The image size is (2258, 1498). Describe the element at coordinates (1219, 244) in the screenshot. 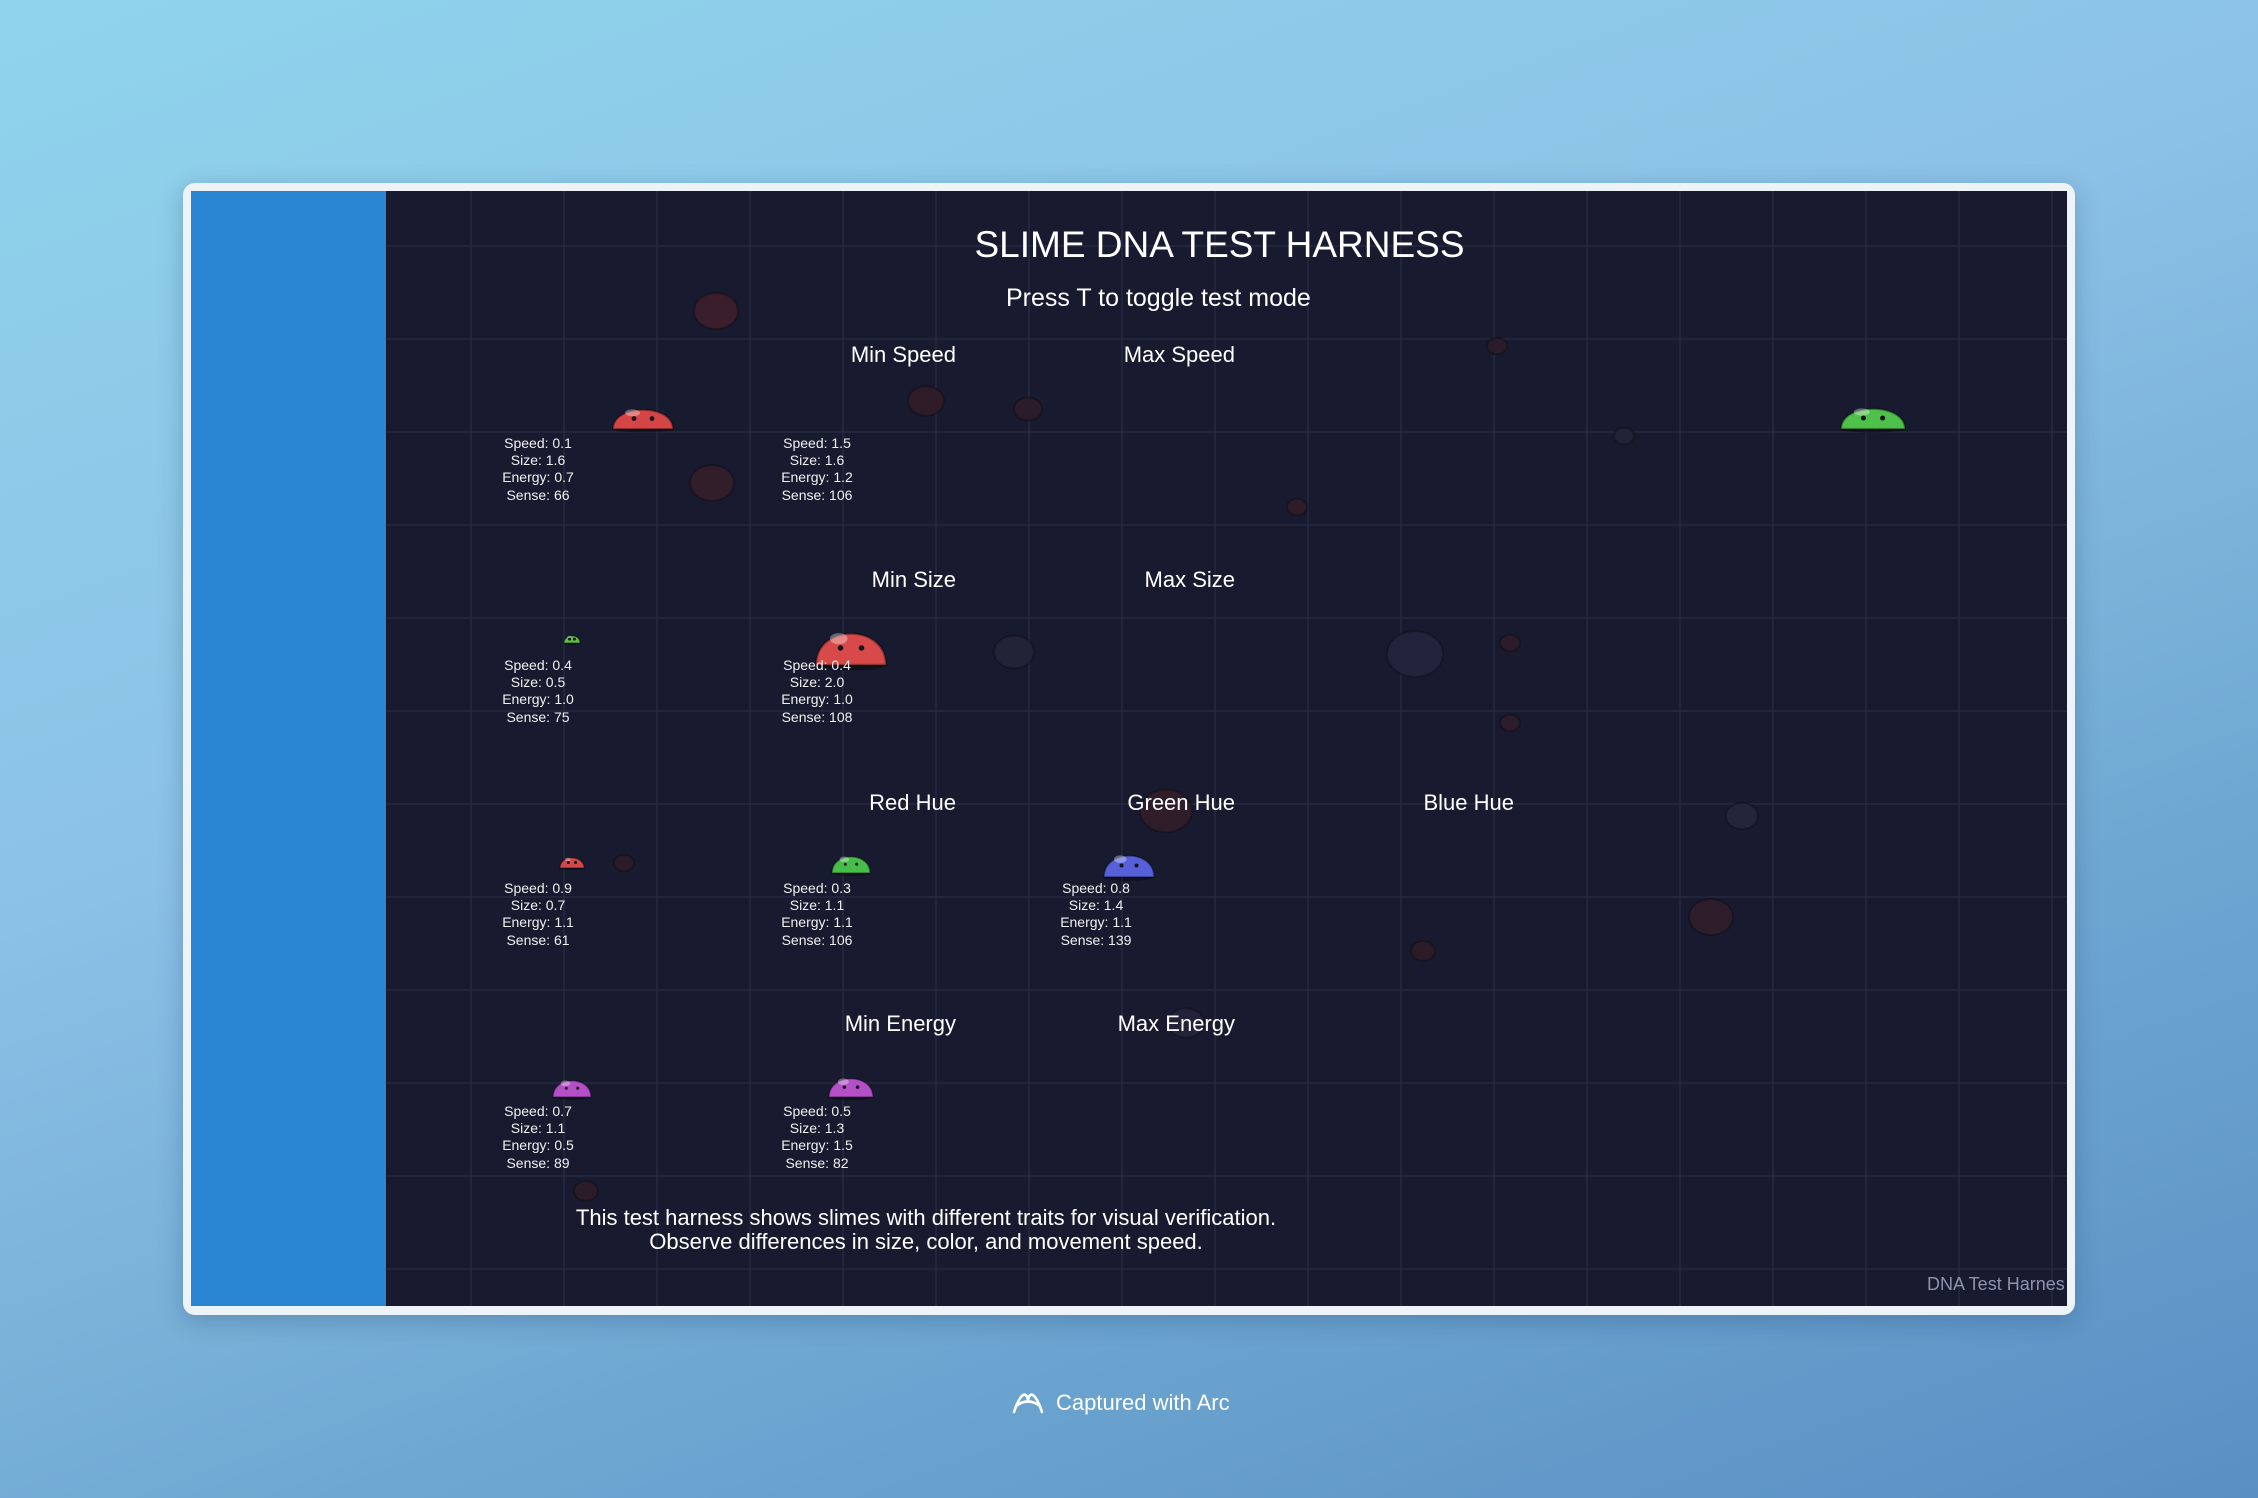

I see `page-title: SLIME DNA TEST HARNESS` at that location.